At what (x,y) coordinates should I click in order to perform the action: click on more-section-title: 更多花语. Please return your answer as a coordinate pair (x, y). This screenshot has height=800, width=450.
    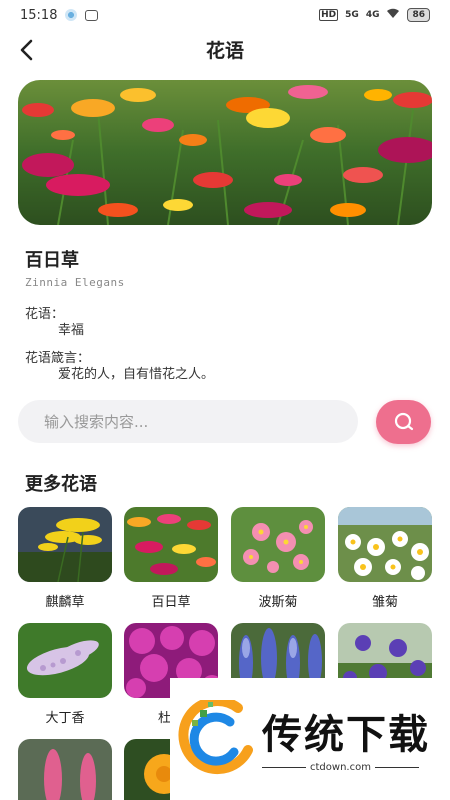
    Looking at the image, I should click on (61, 484).